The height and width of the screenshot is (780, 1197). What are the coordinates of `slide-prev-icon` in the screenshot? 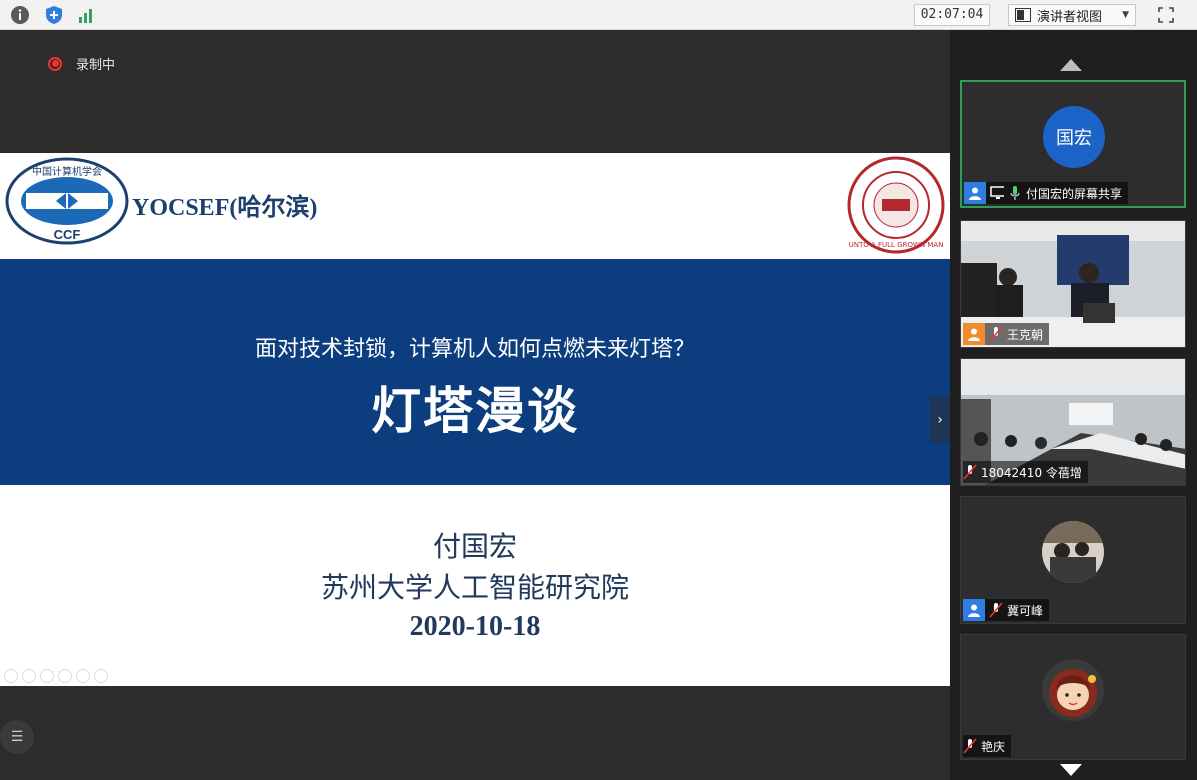 It's located at (11, 676).